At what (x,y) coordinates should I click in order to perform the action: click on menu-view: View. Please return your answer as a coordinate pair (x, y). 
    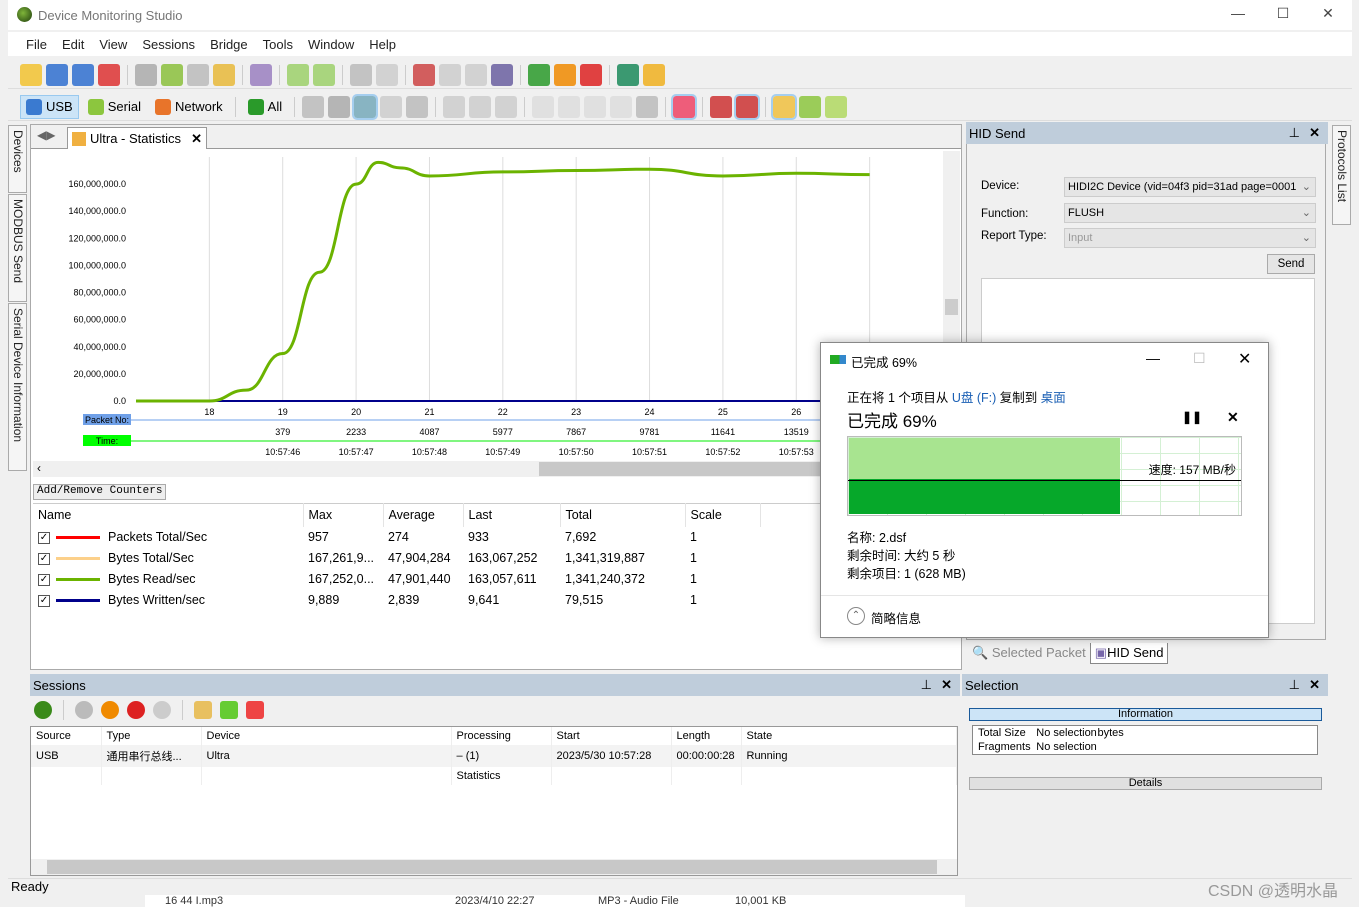
    Looking at the image, I should click on (113, 44).